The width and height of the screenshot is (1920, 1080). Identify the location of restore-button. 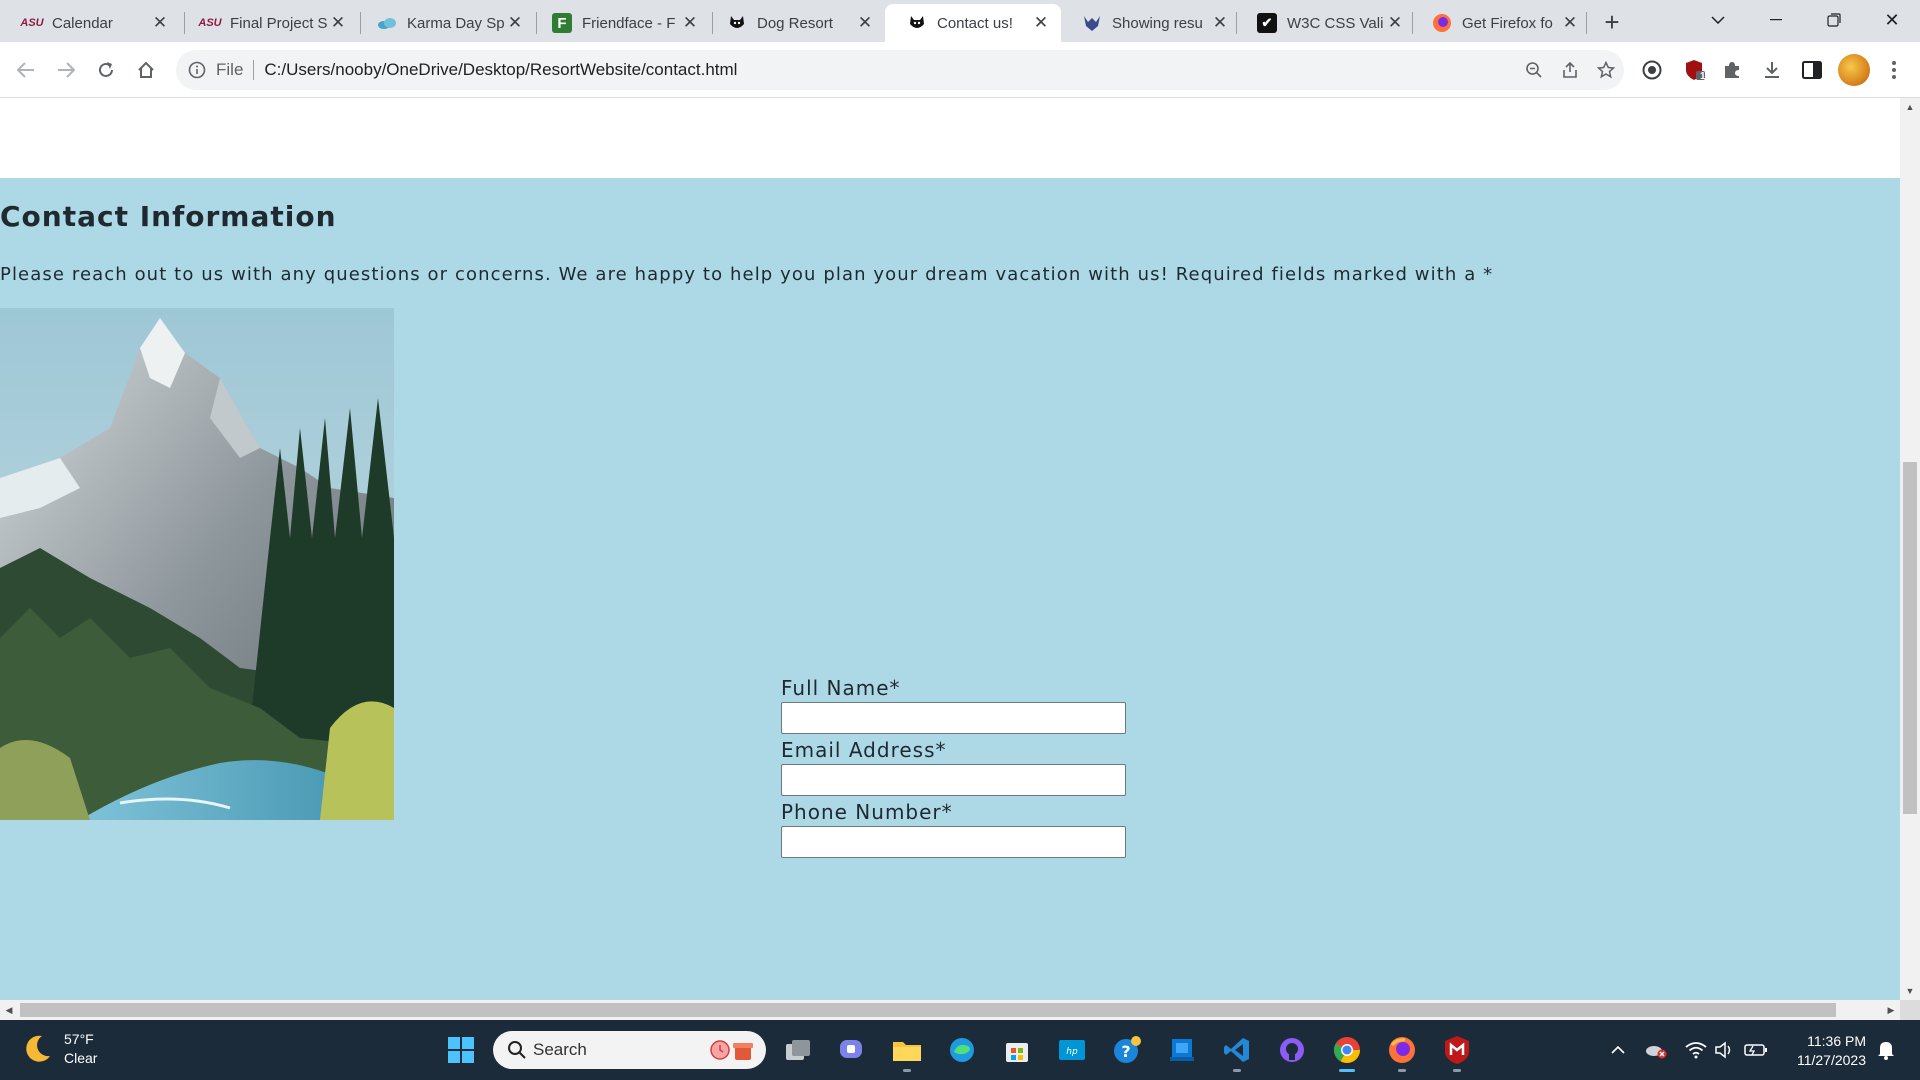
(1834, 20).